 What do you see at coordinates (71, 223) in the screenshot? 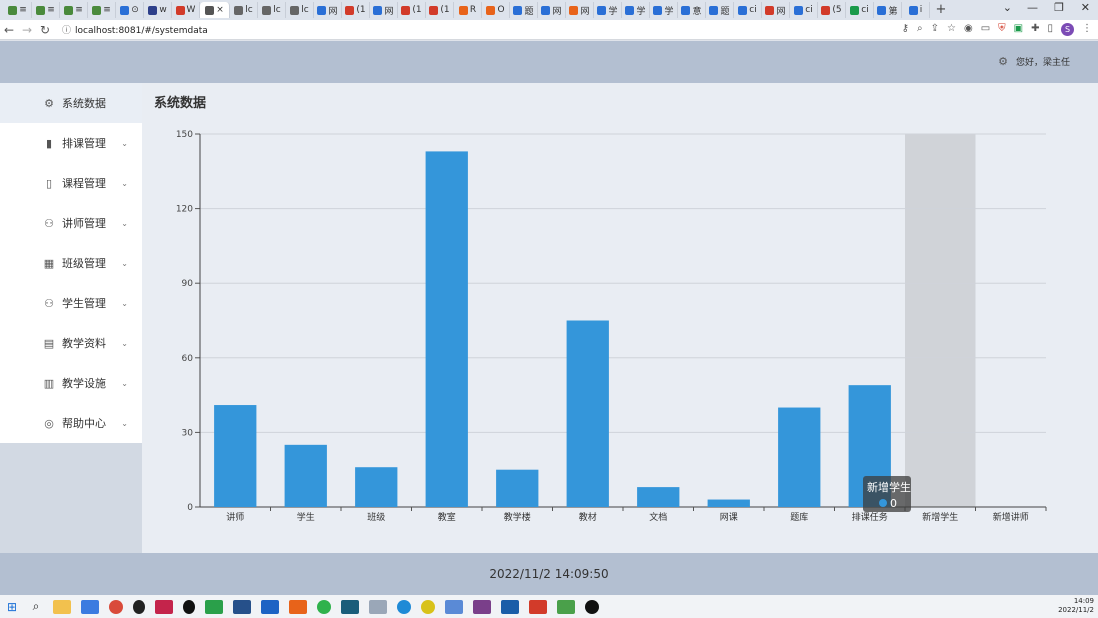
I see `sidebar-item: ⚇ 讲师管理 ⌄` at bounding box center [71, 223].